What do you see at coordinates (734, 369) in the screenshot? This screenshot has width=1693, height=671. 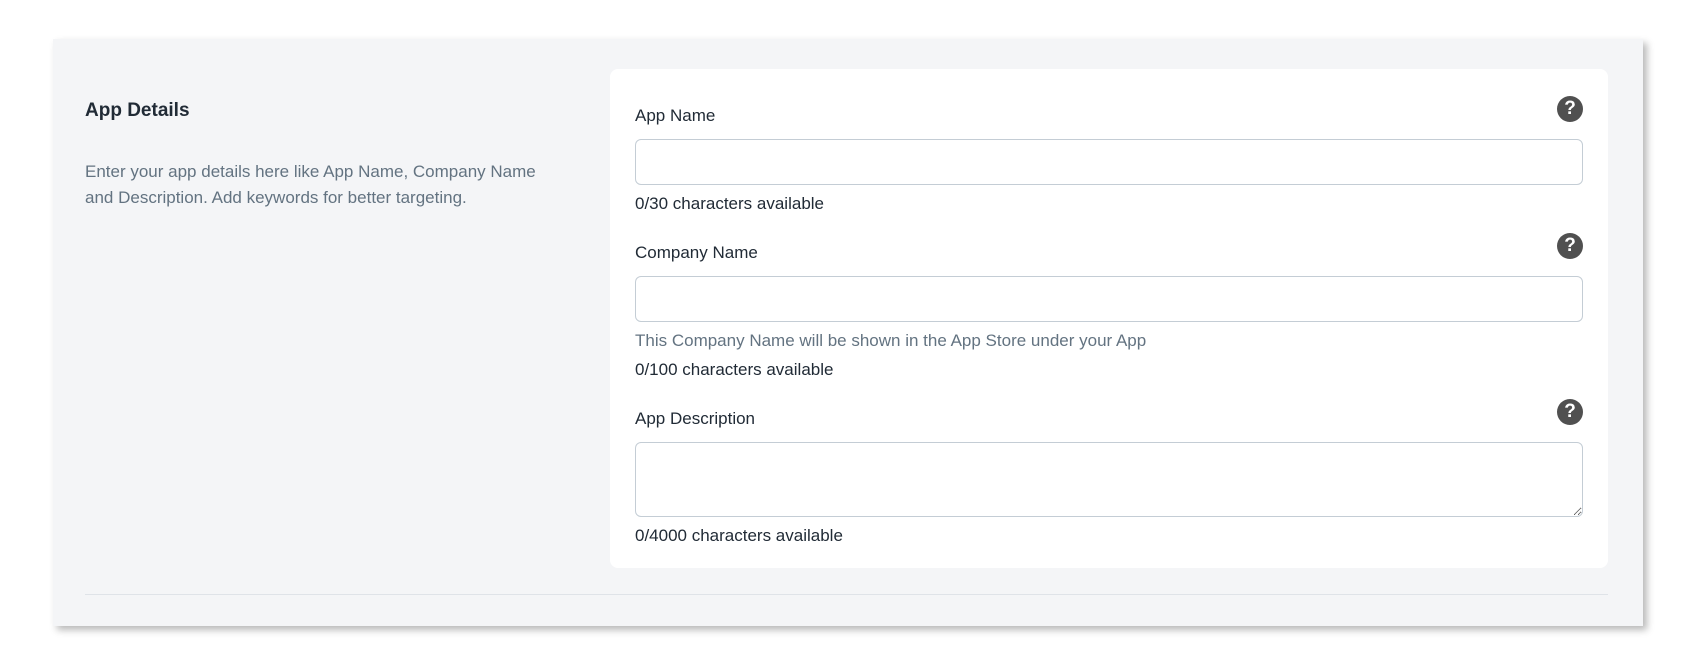 I see `company-name-counter: 0/100 characters available` at bounding box center [734, 369].